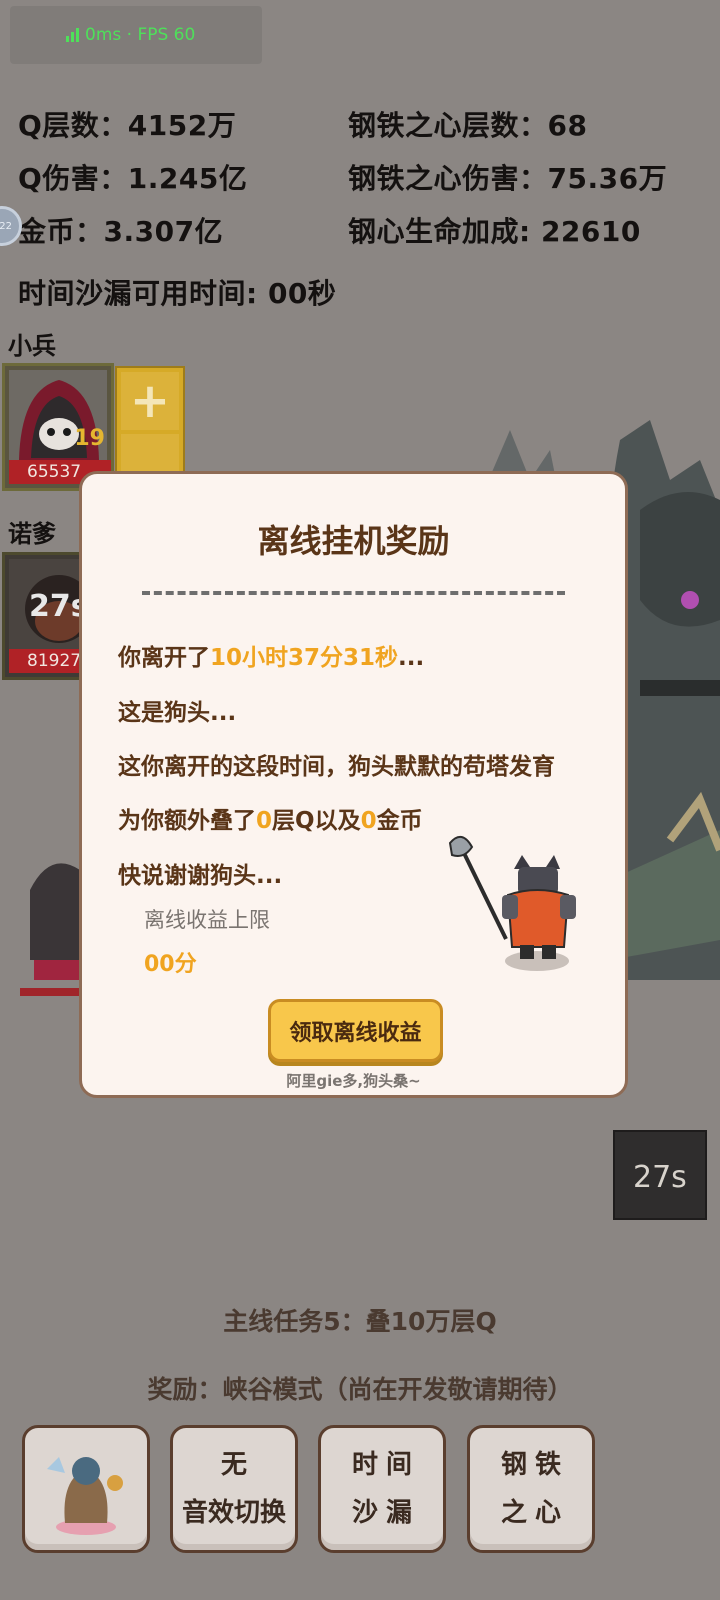 This screenshot has height=1600, width=720. I want to click on offline-limit-label: 离线收益上限, so click(207, 920).